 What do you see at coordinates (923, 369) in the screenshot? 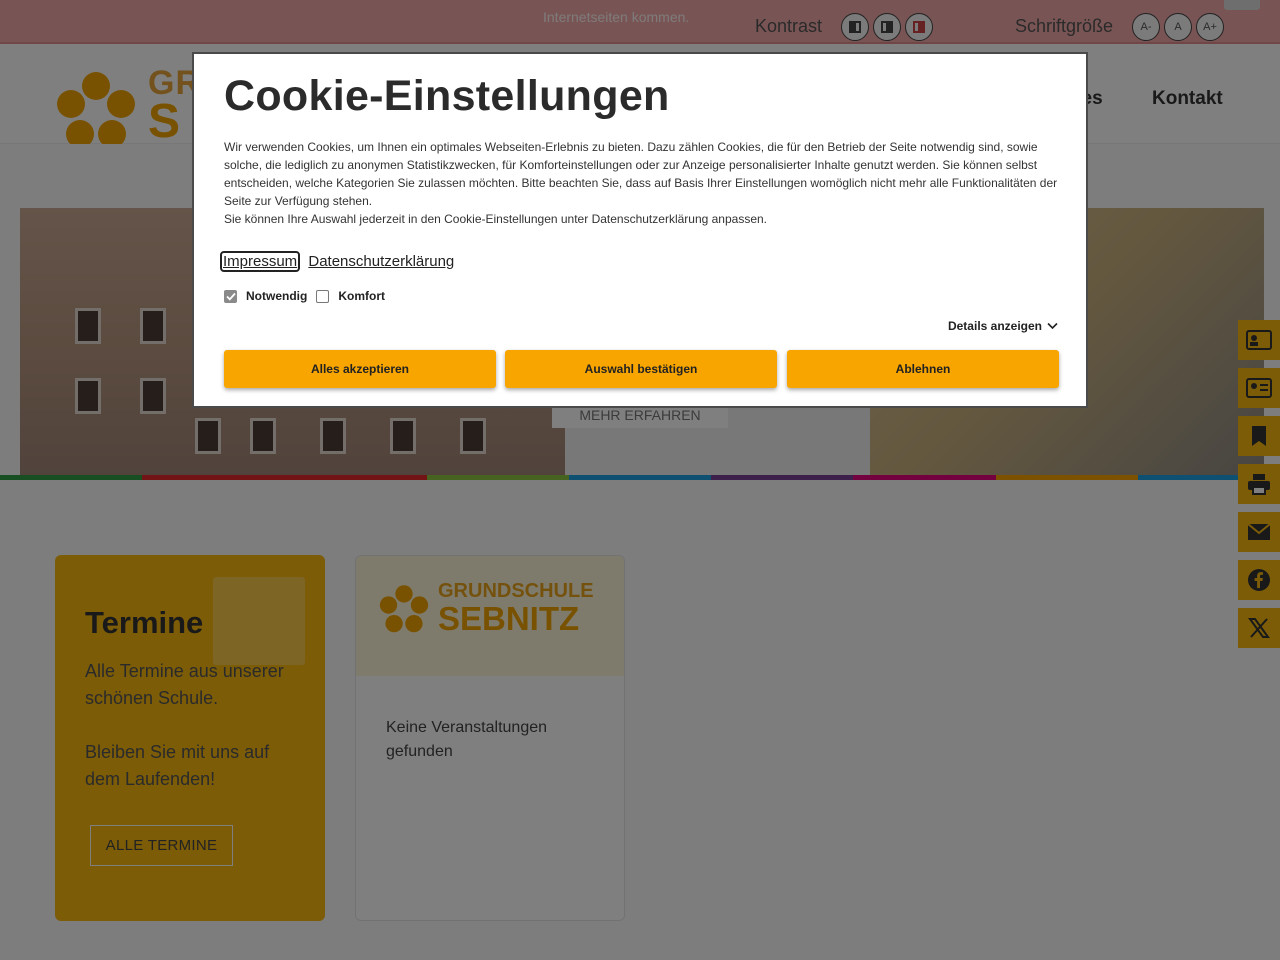
I see `reject-button: Ablehnen` at bounding box center [923, 369].